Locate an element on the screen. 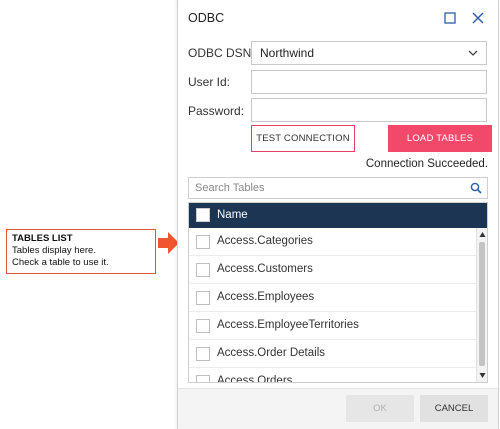 This screenshot has width=500, height=429. chevron-down-icon is located at coordinates (473, 53).